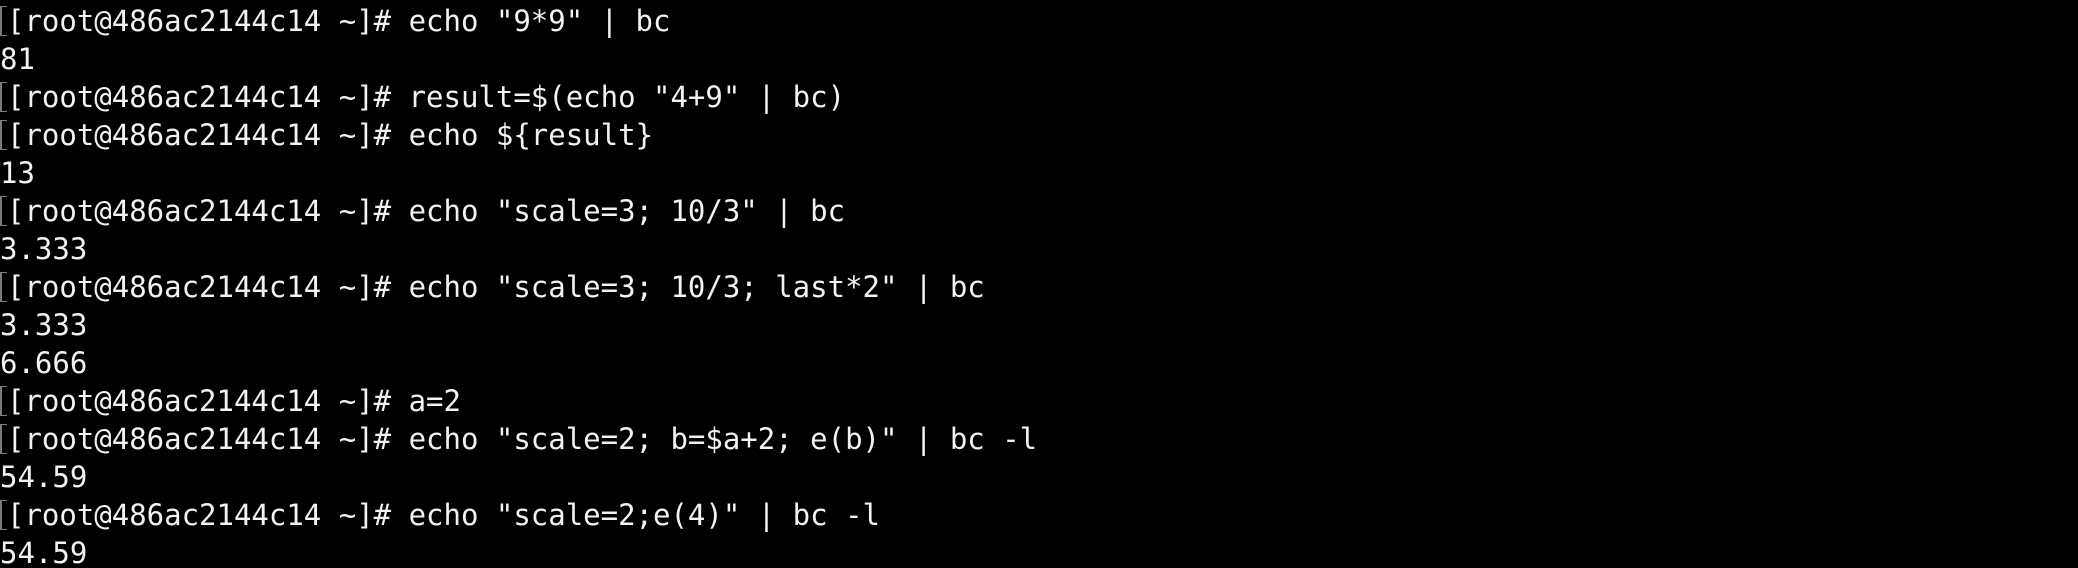 This screenshot has width=2078, height=568. I want to click on terminal-line-input: [root@486ac2144c14 ~]# echo "9*9" | bc, so click(1039, 21).